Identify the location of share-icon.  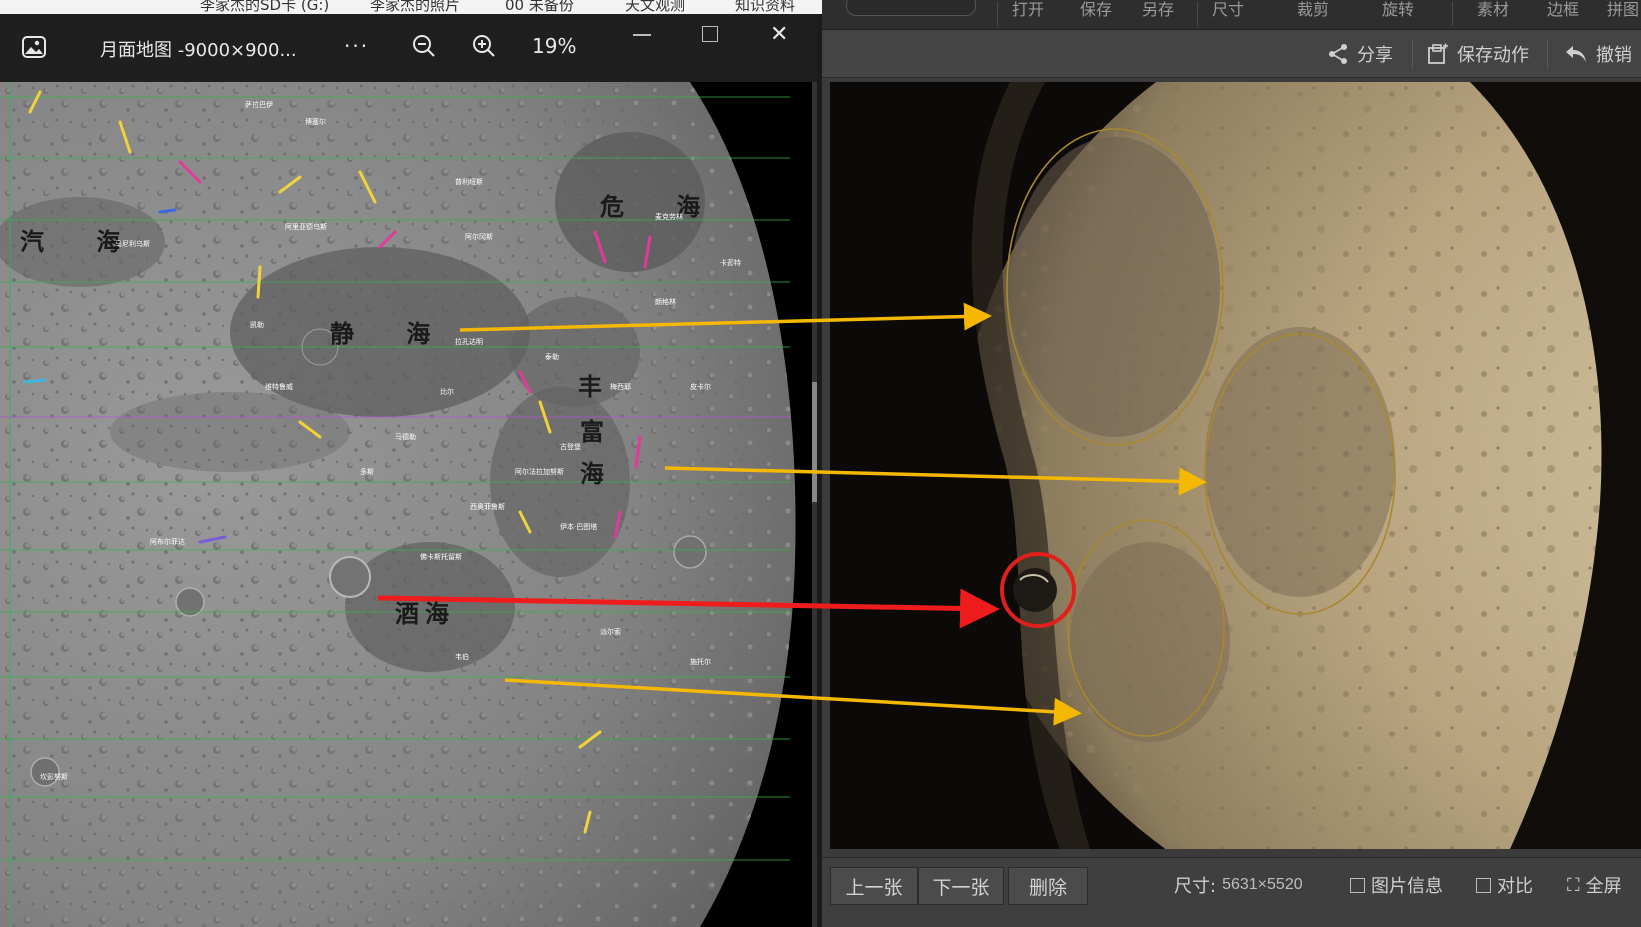
(1338, 54).